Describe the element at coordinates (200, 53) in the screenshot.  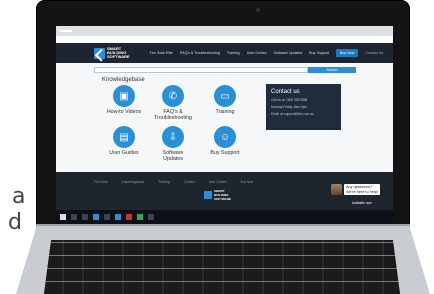
I see `nav-item-faqs: PAQ's & Troubleshooting` at that location.